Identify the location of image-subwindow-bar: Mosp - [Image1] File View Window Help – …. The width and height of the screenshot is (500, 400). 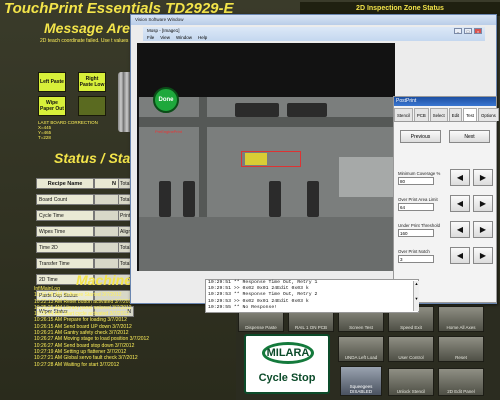
(314, 34).